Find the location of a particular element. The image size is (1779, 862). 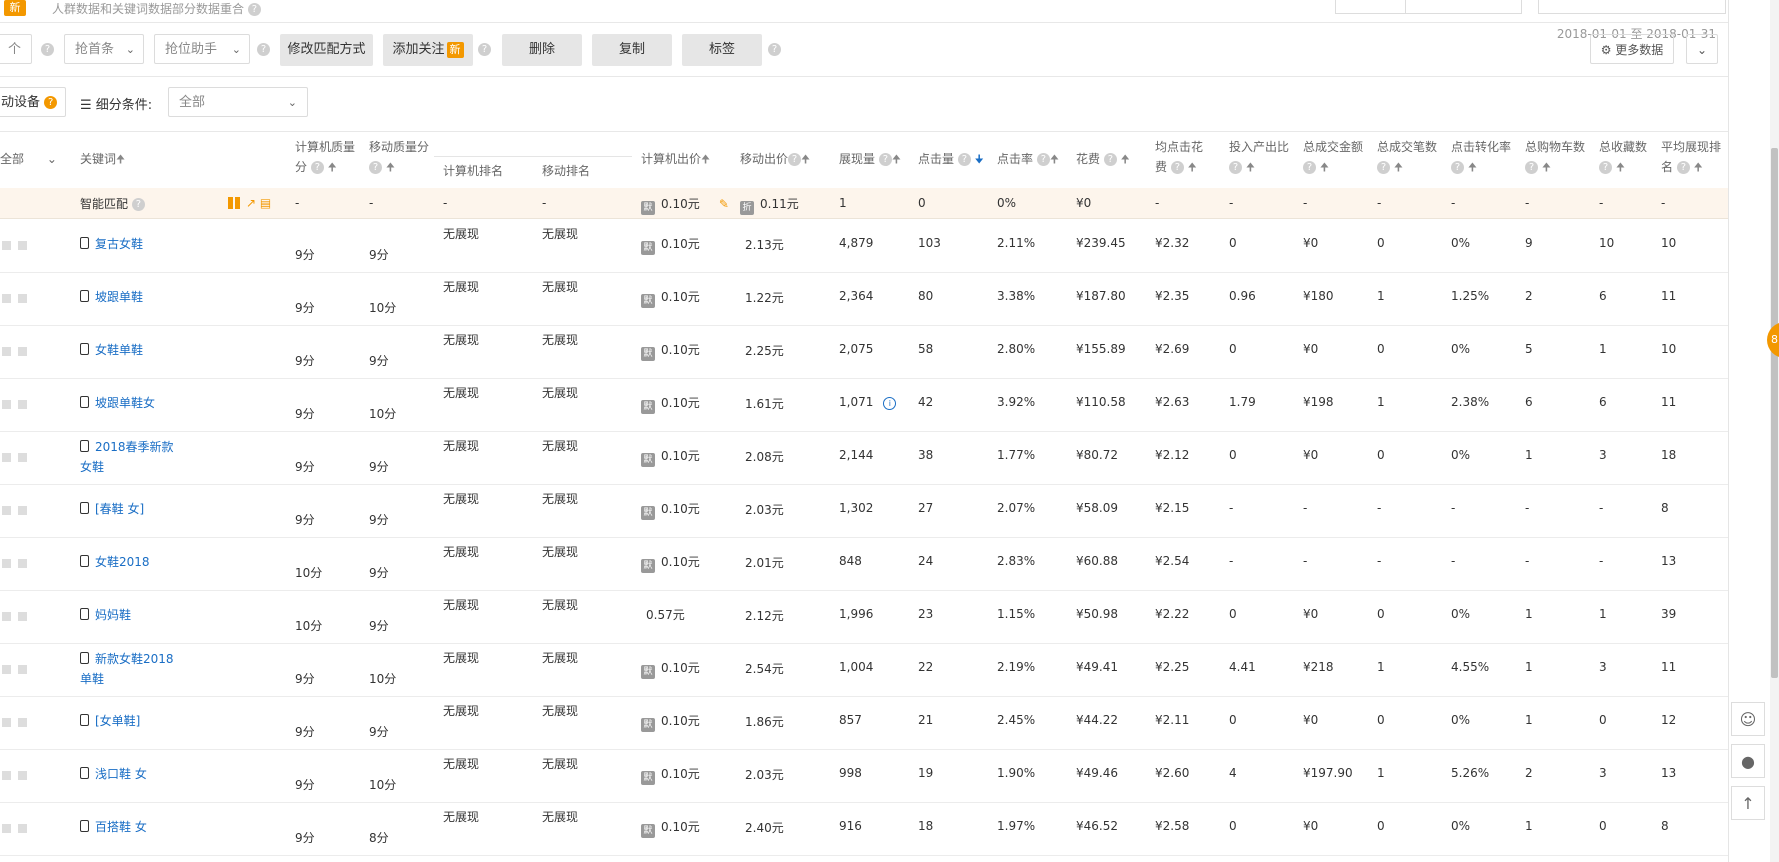

keyword-link: [女单鞋] is located at coordinates (110, 721).